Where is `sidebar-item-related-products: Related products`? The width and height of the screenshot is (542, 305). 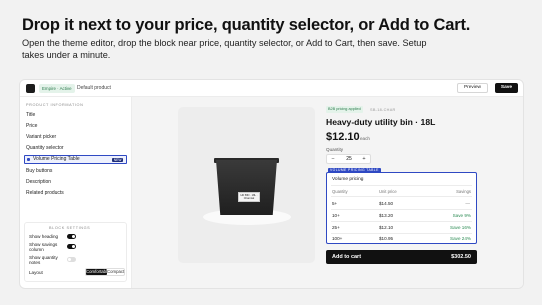
sidebar-item-related-products: Related products is located at coordinates (77, 193).